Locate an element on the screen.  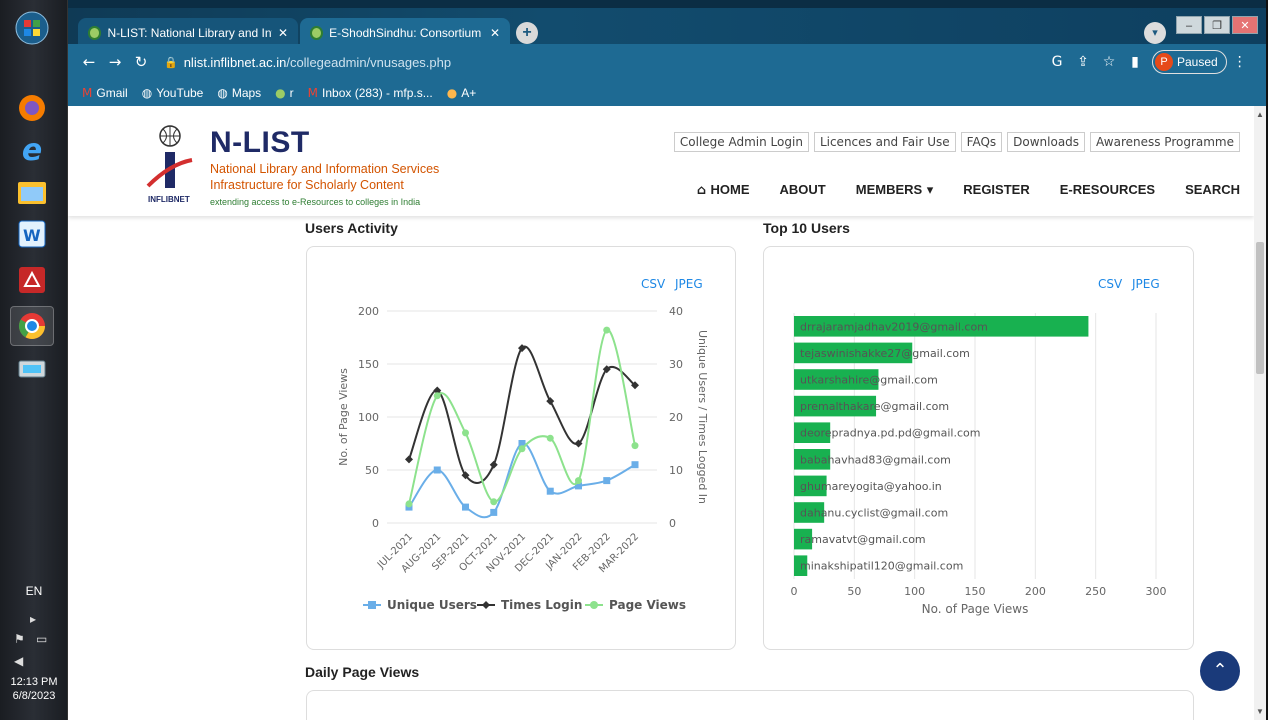
show-hidden-icons-icon: ▸ is located at coordinates (33, 619).